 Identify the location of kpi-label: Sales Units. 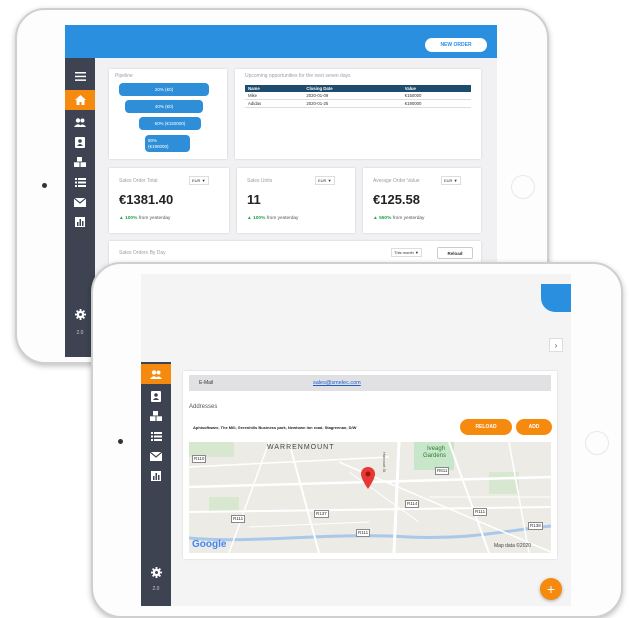
(260, 181).